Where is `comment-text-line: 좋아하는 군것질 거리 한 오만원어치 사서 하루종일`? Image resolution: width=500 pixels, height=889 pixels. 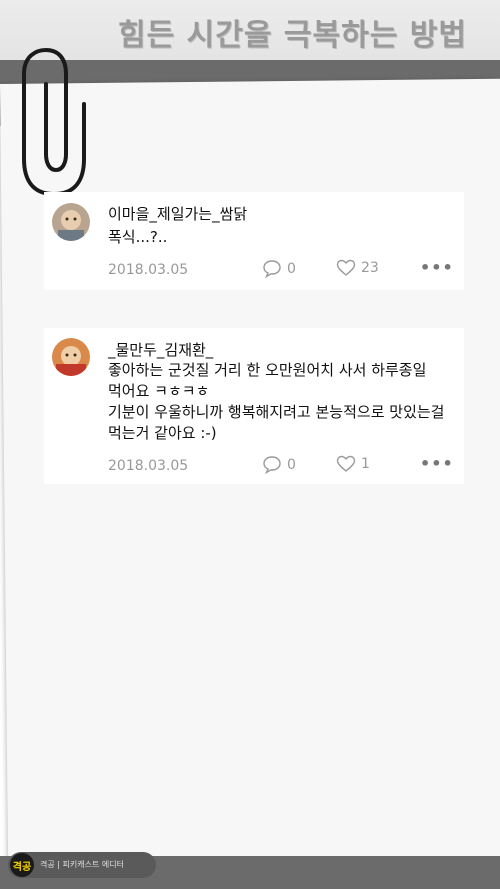 comment-text-line: 좋아하는 군것질 거리 한 오만원어치 사서 하루종일 is located at coordinates (267, 370).